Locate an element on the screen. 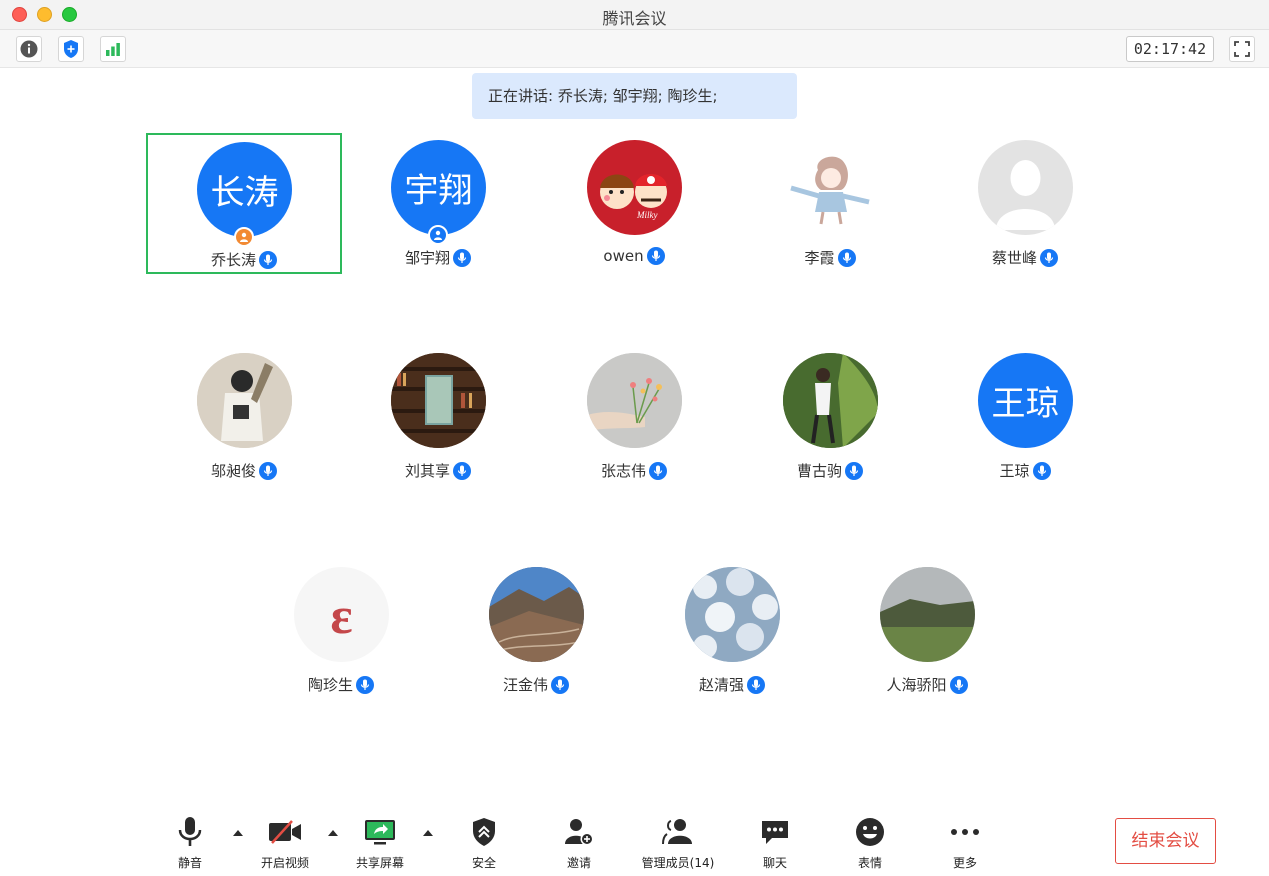  participant-name-row: 曹古驹 is located at coordinates (830, 470).